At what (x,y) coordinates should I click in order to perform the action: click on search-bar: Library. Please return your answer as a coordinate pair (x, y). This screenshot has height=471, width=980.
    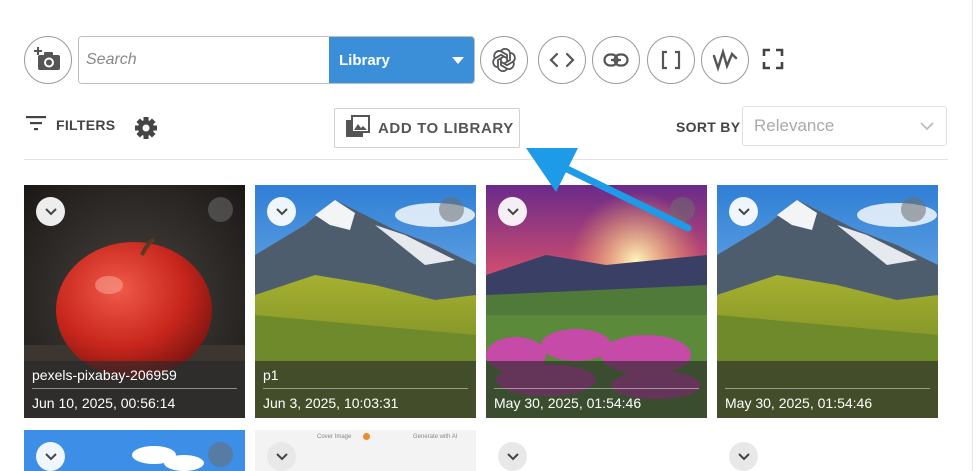
    Looking at the image, I should click on (276, 60).